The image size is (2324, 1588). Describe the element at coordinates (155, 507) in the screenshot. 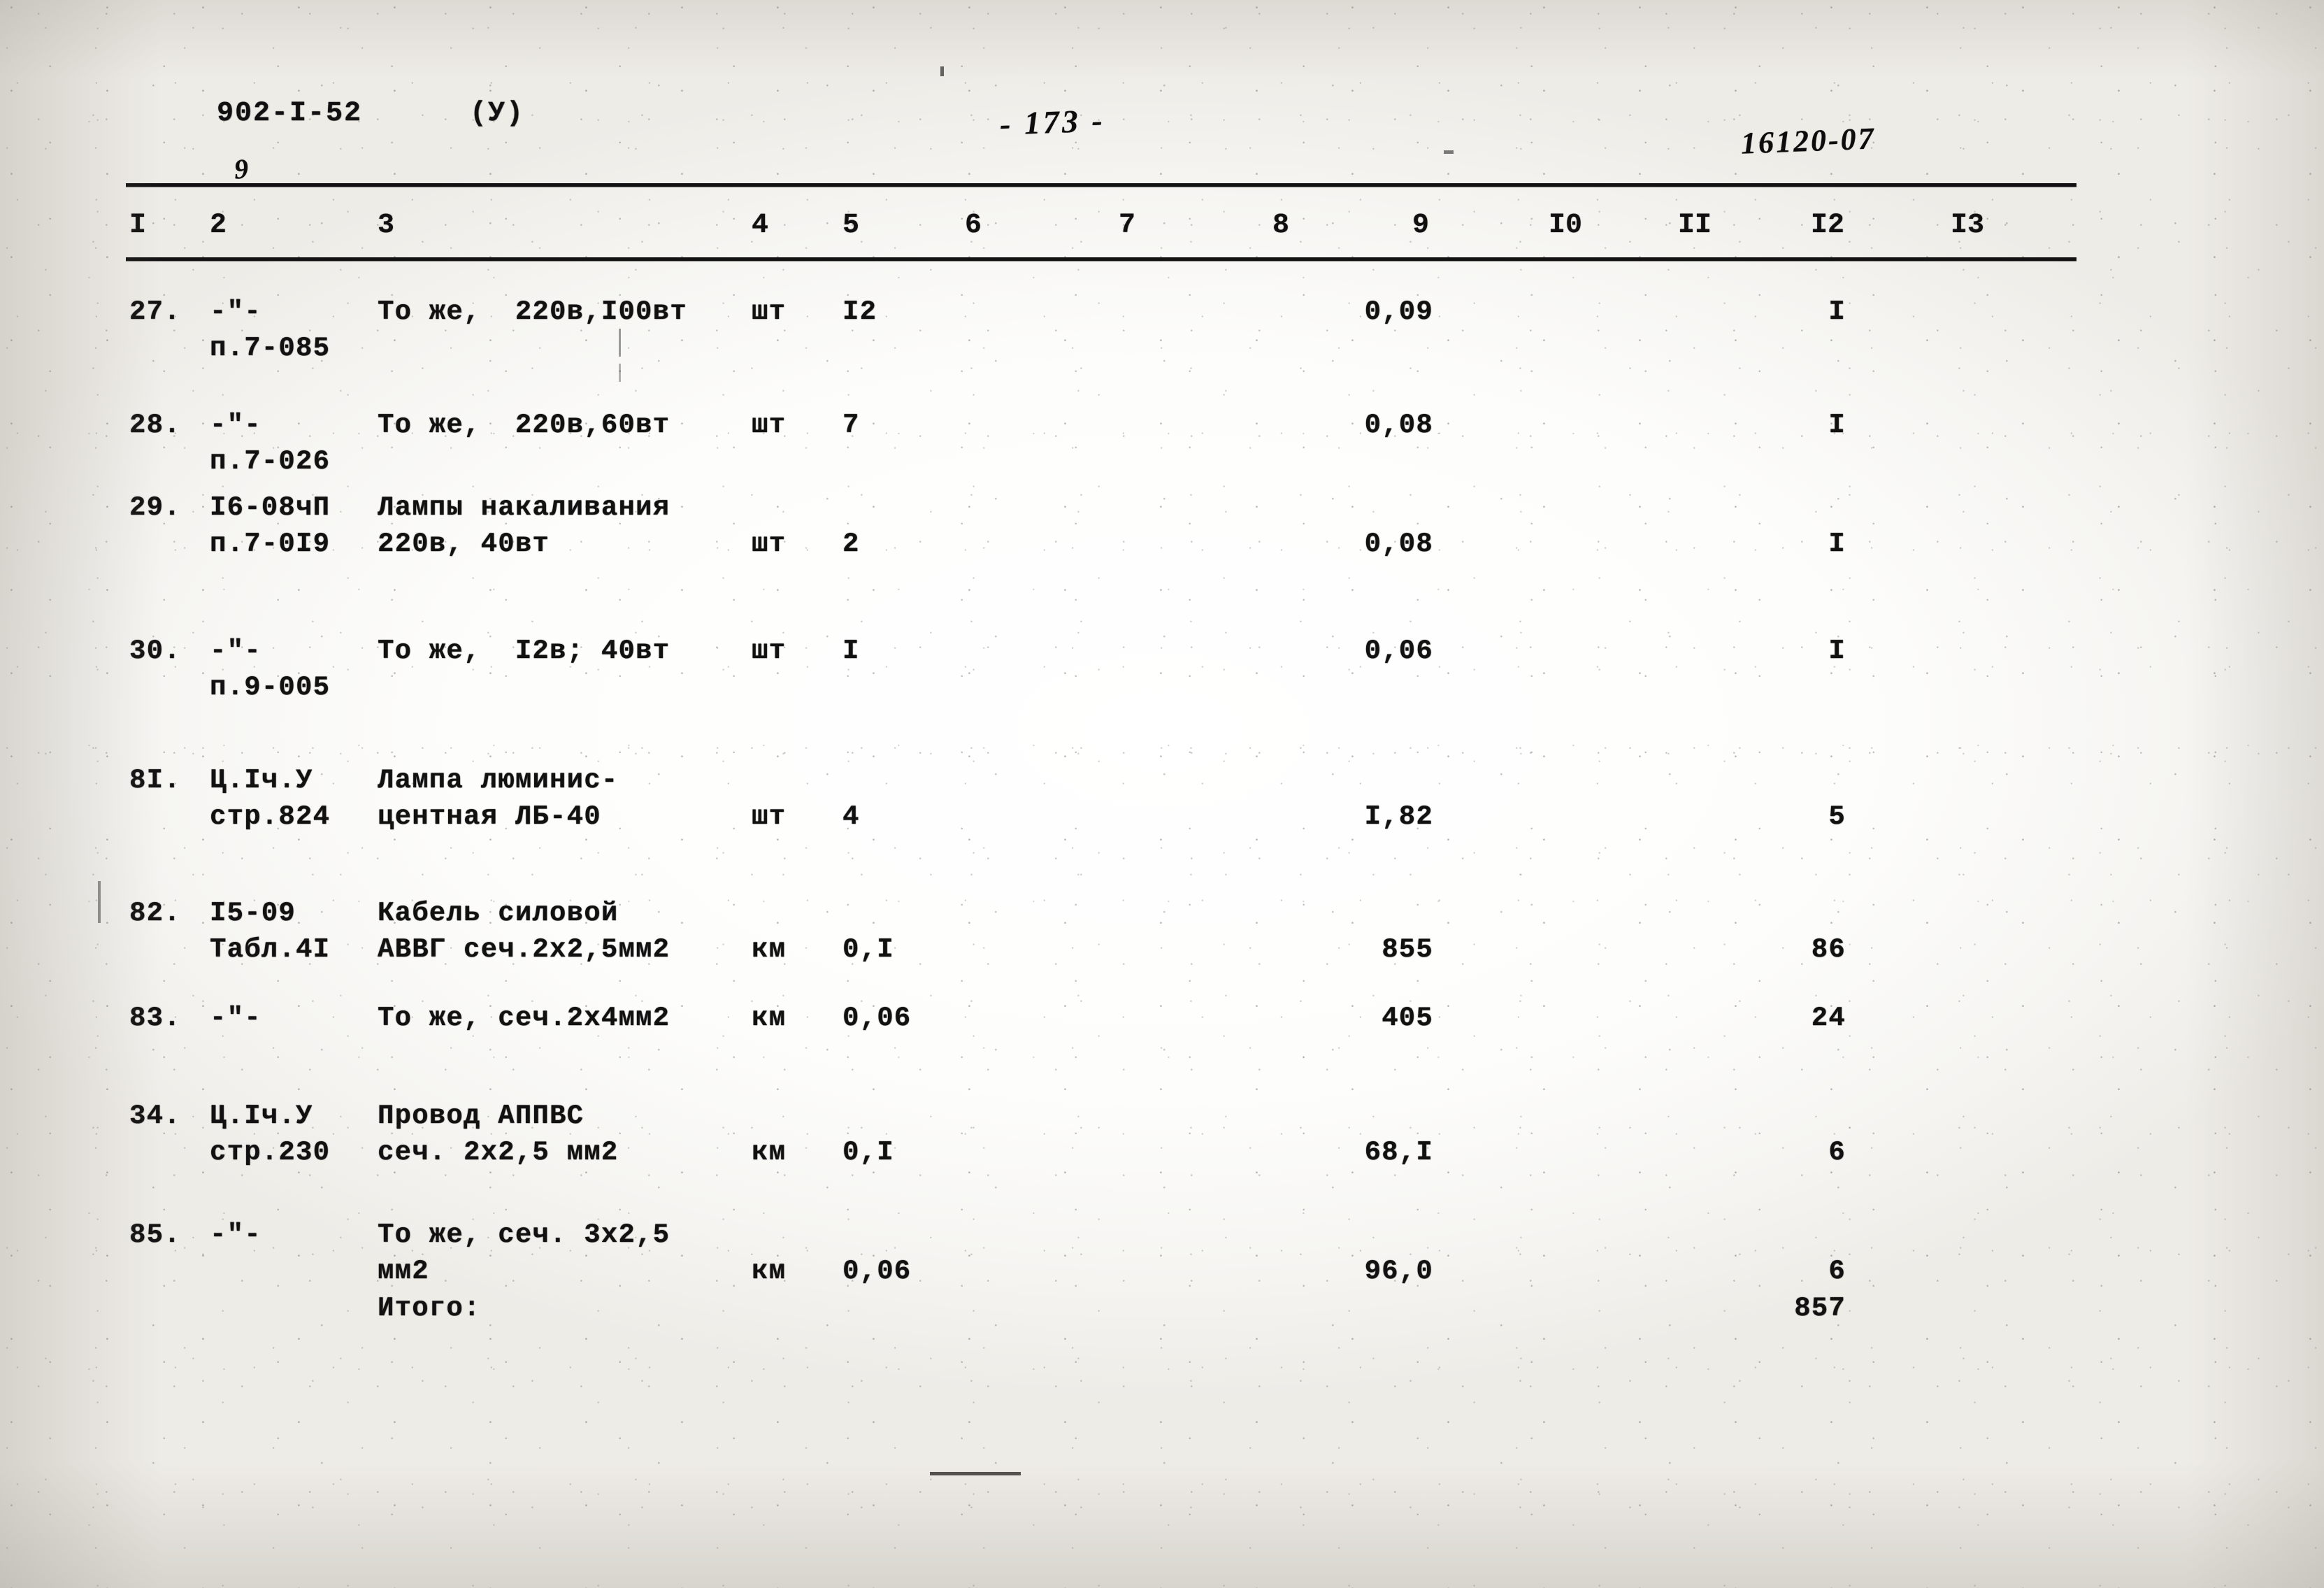

I see `row-index: 29.` at that location.